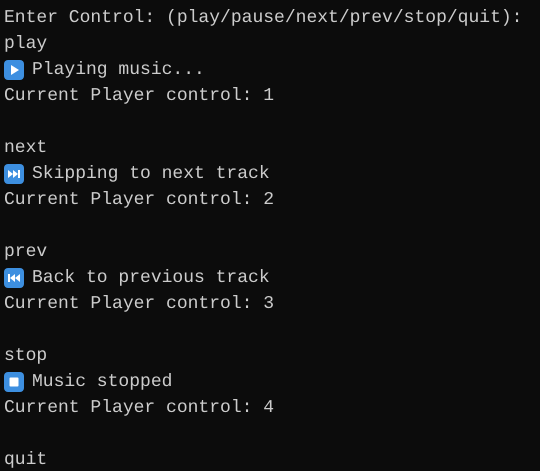 The height and width of the screenshot is (471, 540). What do you see at coordinates (26, 356) in the screenshot?
I see `console-line: stop` at bounding box center [26, 356].